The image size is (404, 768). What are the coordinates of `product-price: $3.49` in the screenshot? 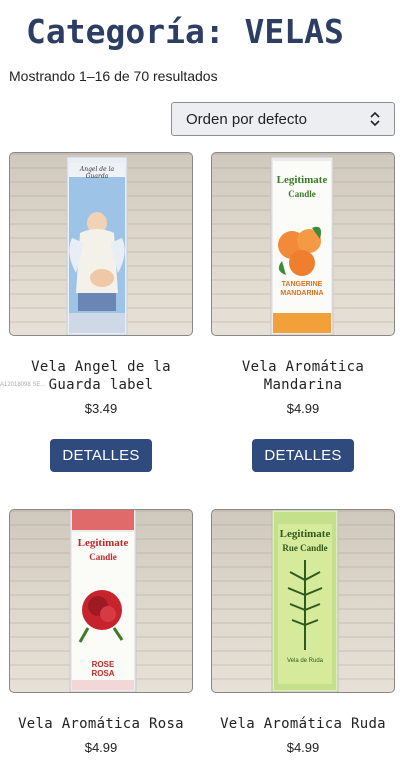 It's located at (101, 408).